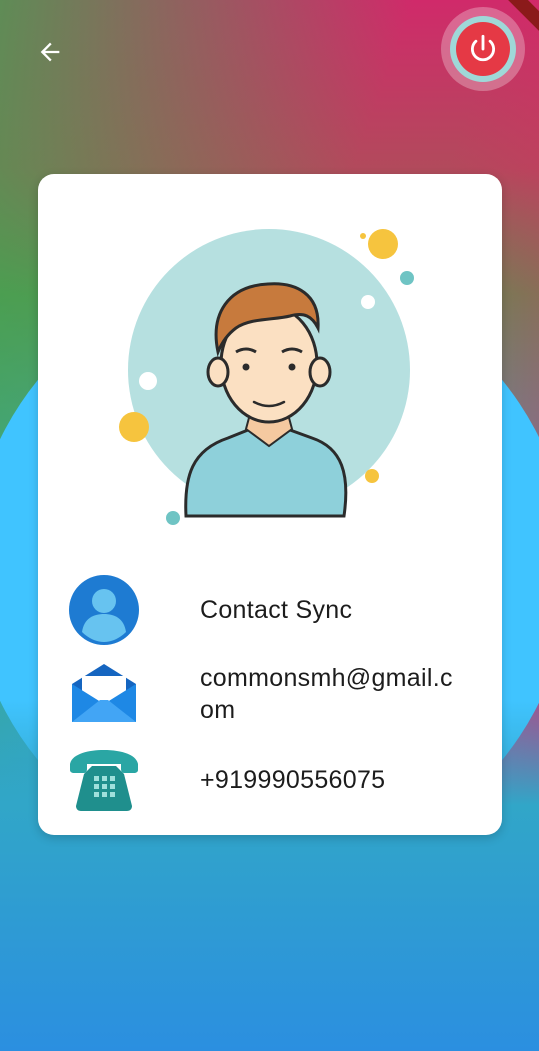  I want to click on telephone-icon, so click(104, 780).